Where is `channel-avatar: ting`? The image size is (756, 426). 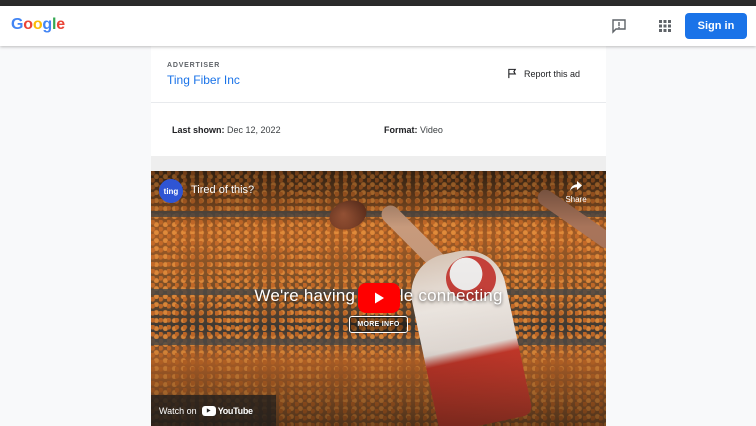
channel-avatar: ting is located at coordinates (171, 191).